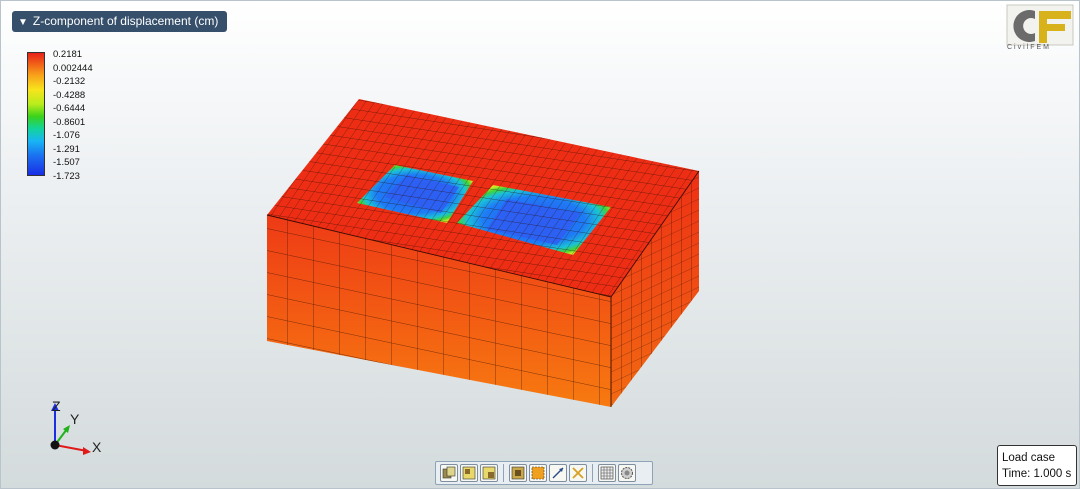 This screenshot has width=1080, height=489. What do you see at coordinates (1029, 458) in the screenshot?
I see `load-case-label: Load case` at bounding box center [1029, 458].